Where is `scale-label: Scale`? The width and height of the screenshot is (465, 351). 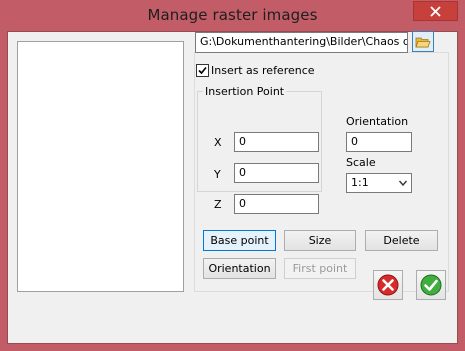 scale-label: Scale is located at coordinates (361, 162).